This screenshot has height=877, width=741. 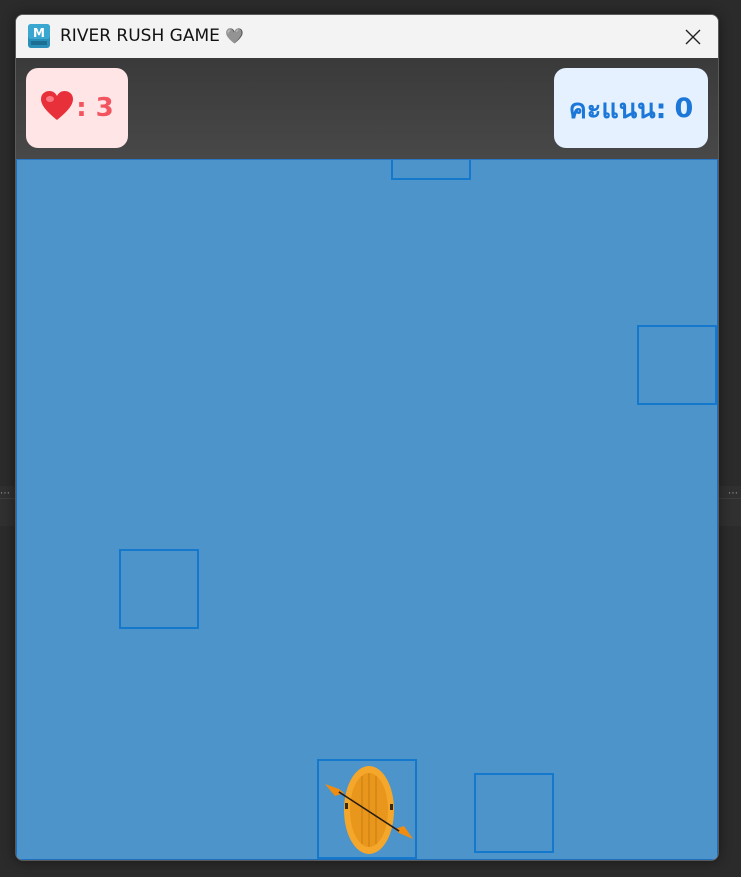 I want to click on player-boat, so click(x=367, y=809).